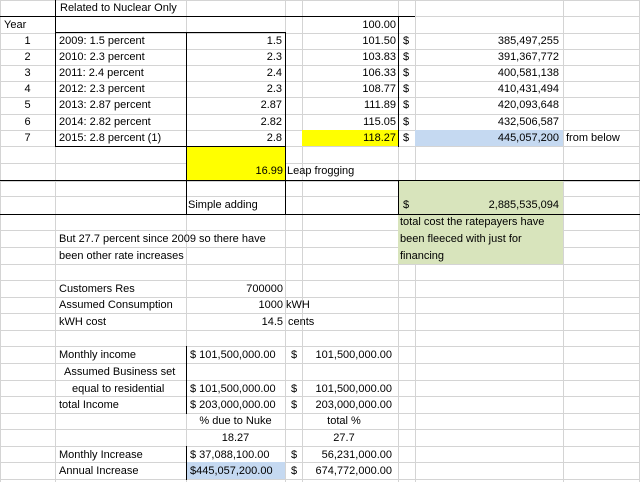 The height and width of the screenshot is (482, 640). I want to click on total-note-line: financing, so click(422, 256).